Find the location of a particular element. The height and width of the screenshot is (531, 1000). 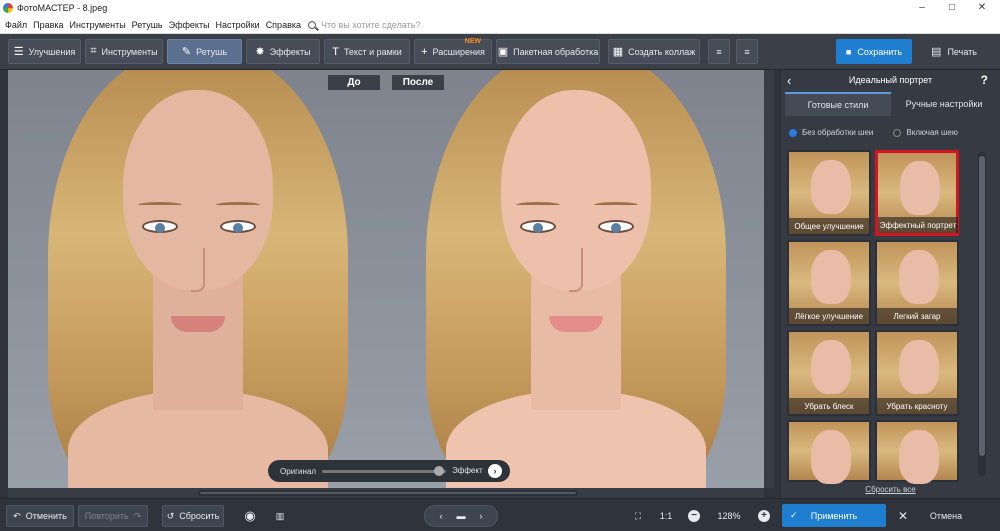

tab-enhancements: ☰ Улучшения is located at coordinates (44, 51).